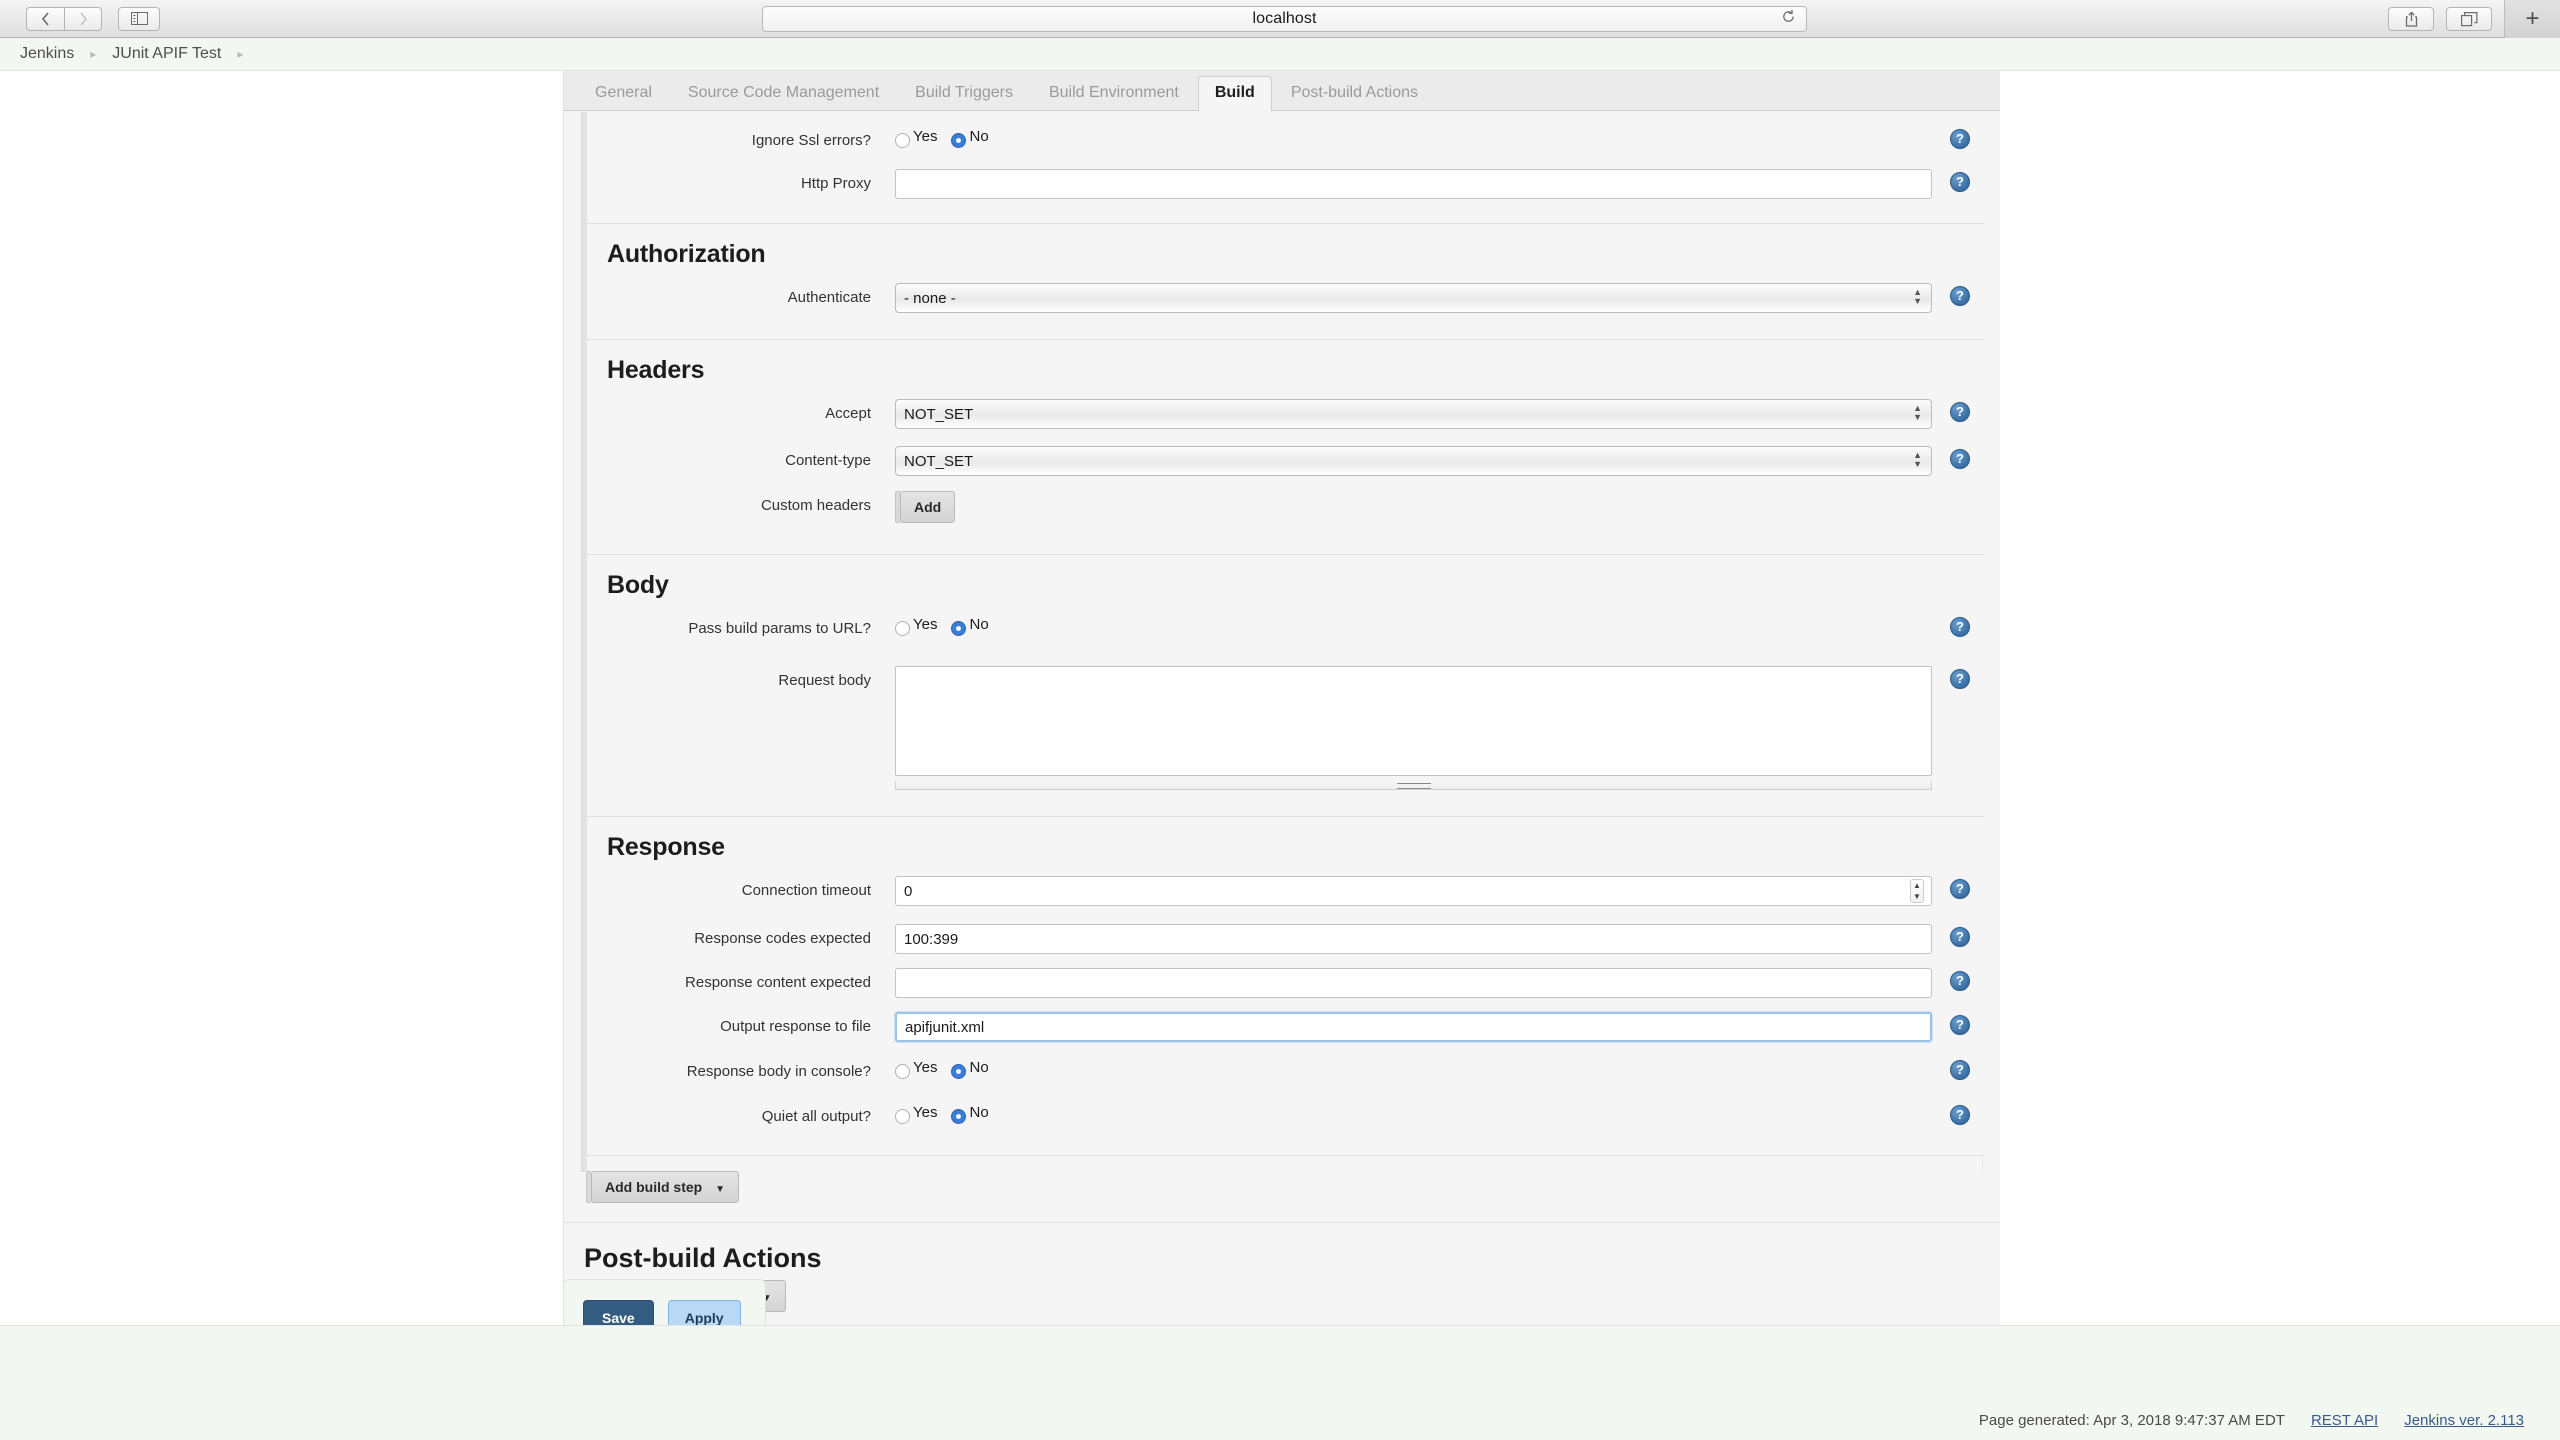  Describe the element at coordinates (1413, 461) in the screenshot. I see `content-type-select: NOT_SET` at that location.